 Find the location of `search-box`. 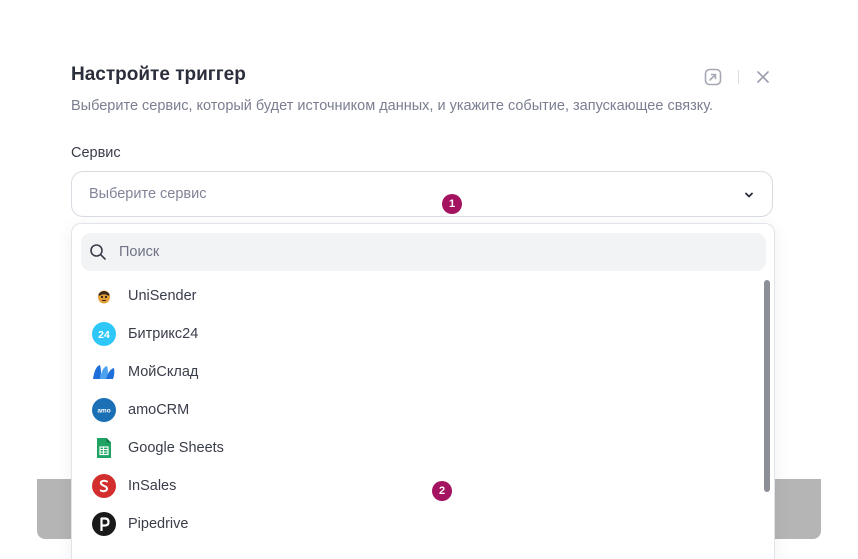

search-box is located at coordinates (423, 252).